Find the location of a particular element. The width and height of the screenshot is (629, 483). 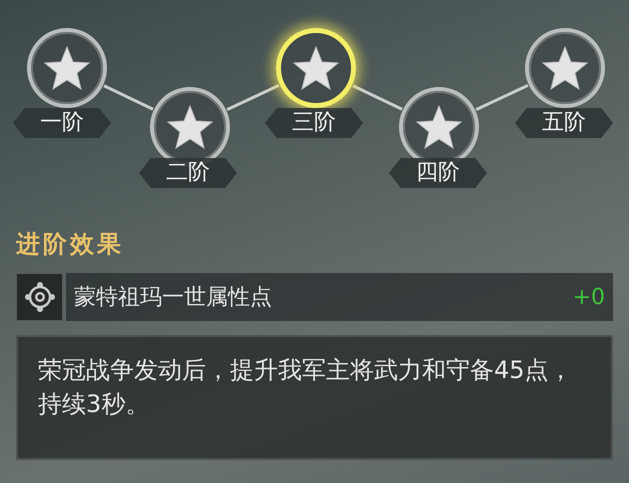

target-icon is located at coordinates (39, 297).